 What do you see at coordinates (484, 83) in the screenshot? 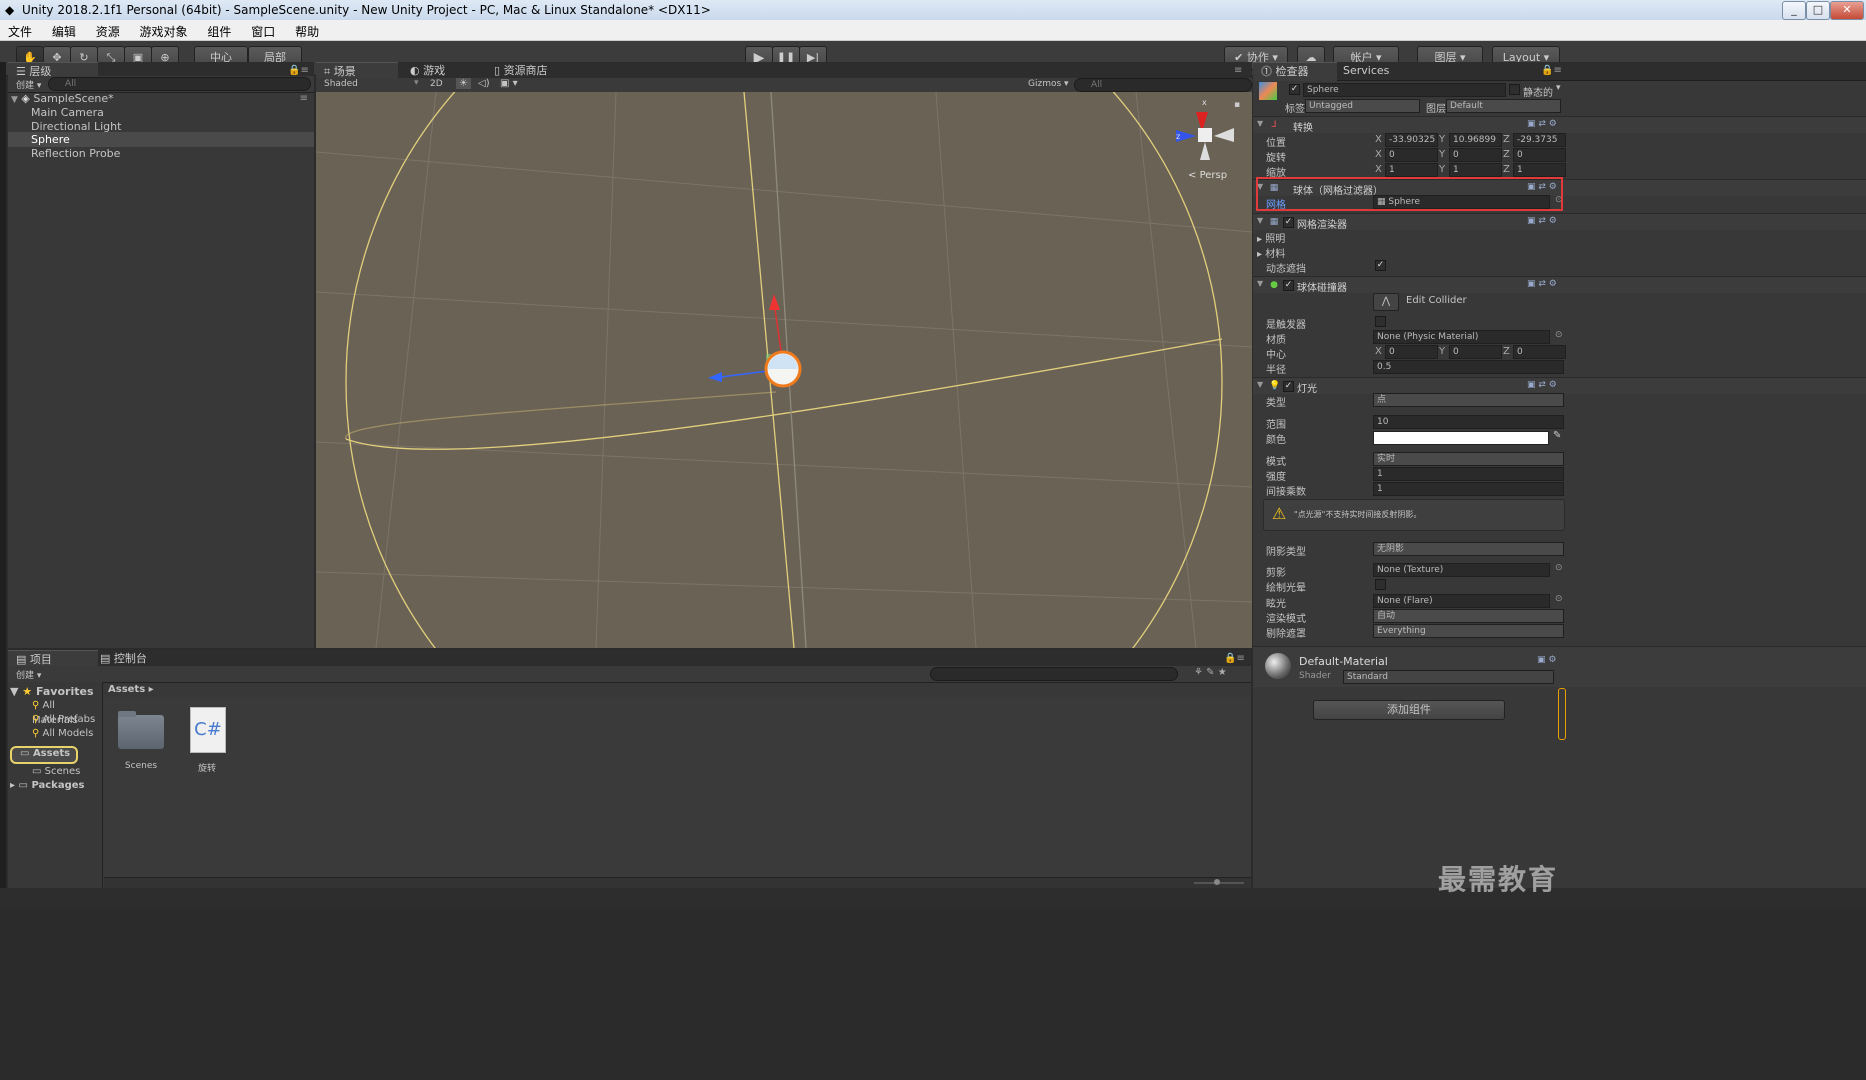
I see `audio-toggle-icon: ◁)` at bounding box center [484, 83].